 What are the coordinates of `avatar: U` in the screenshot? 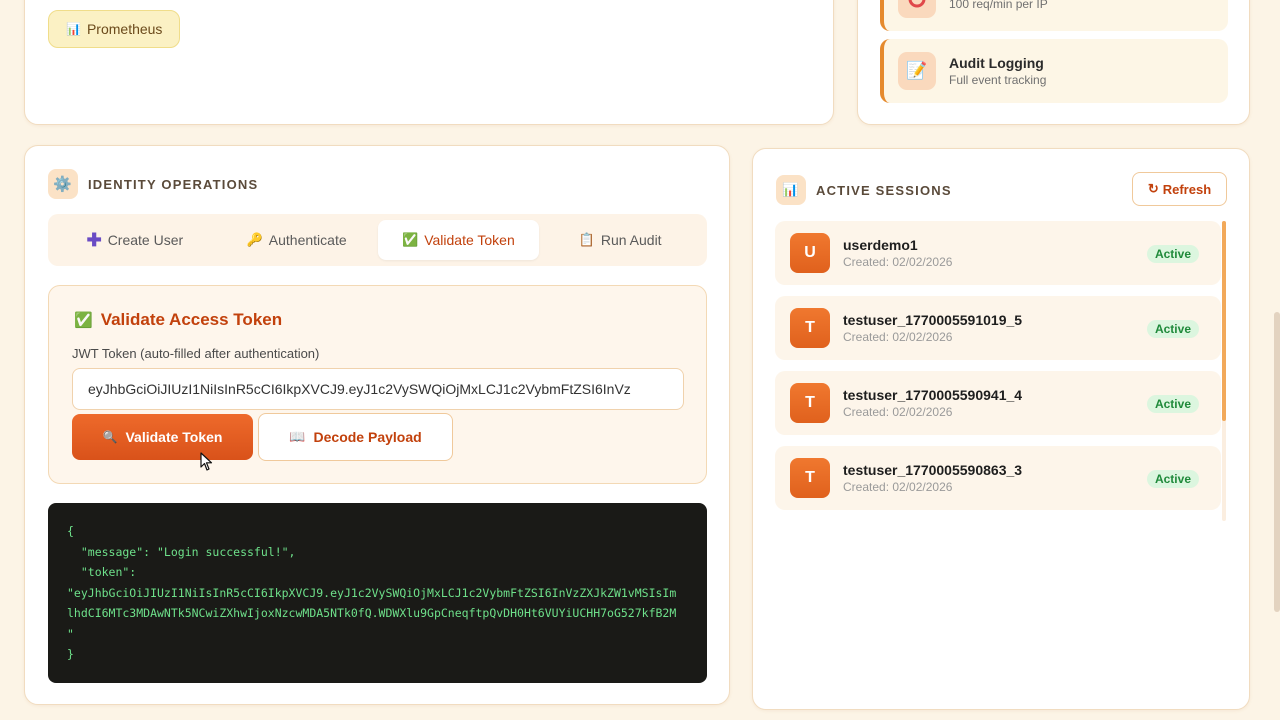 It's located at (810, 253).